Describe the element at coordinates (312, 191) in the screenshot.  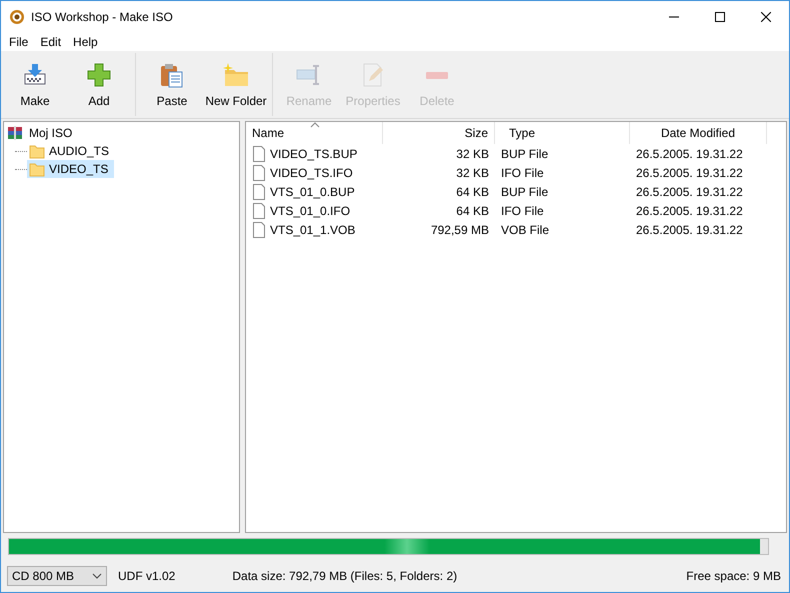
I see `table-cell: VTS_01_0.BUP` at that location.